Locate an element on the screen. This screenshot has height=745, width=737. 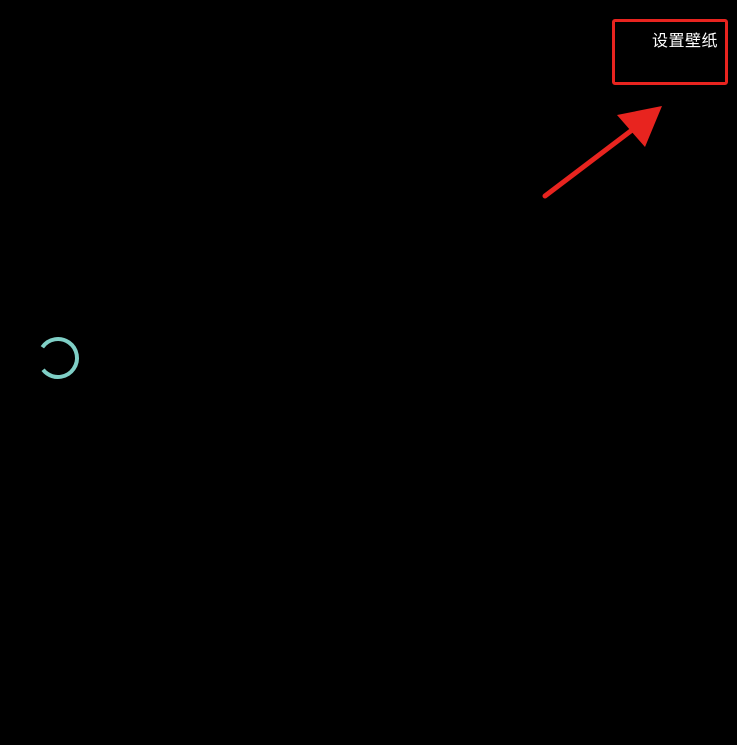
annotation-highlight-box is located at coordinates (670, 52).